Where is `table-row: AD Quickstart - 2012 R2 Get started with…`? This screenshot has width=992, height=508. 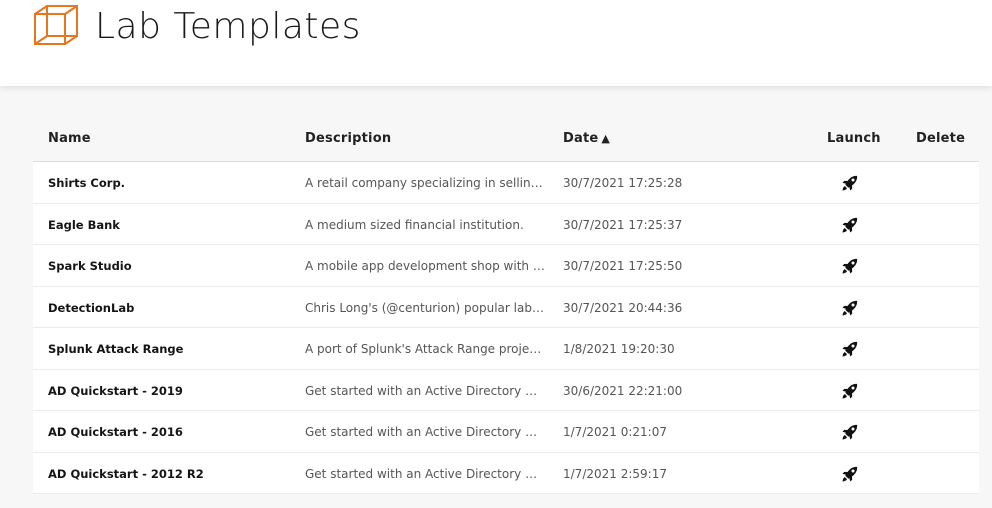 table-row: AD Quickstart - 2012 R2 Get started with… is located at coordinates (506, 473).